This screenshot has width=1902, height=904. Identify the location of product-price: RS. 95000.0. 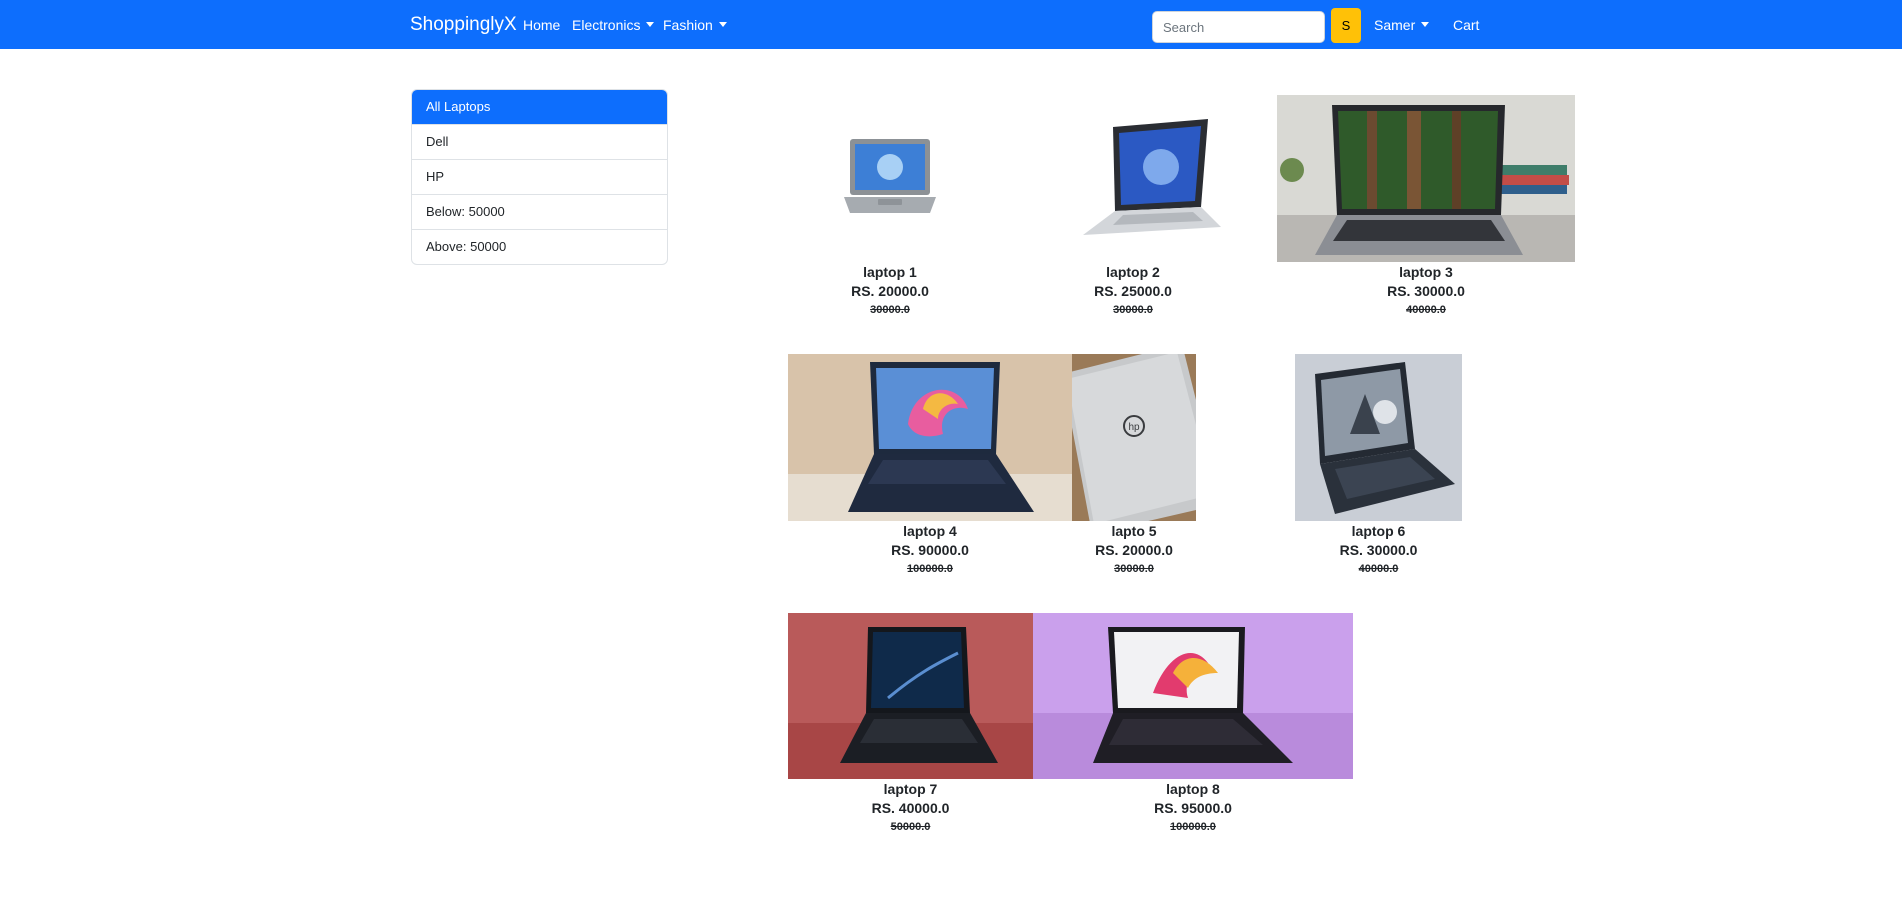
(1193, 808).